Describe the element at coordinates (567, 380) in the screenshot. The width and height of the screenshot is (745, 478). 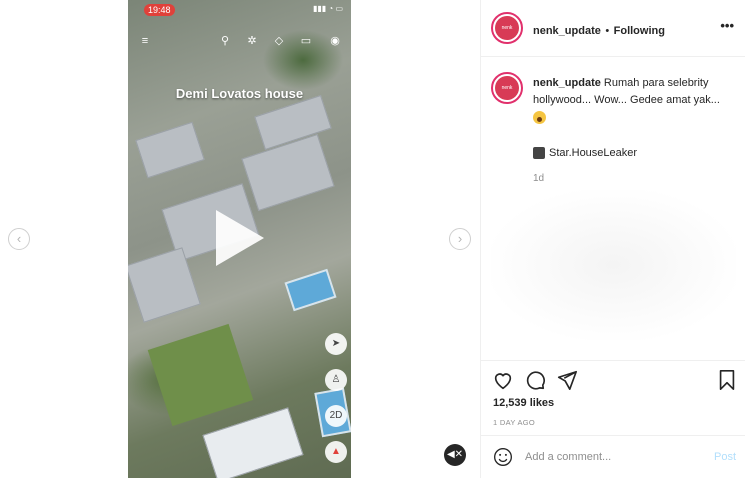
I see `send-icon` at that location.